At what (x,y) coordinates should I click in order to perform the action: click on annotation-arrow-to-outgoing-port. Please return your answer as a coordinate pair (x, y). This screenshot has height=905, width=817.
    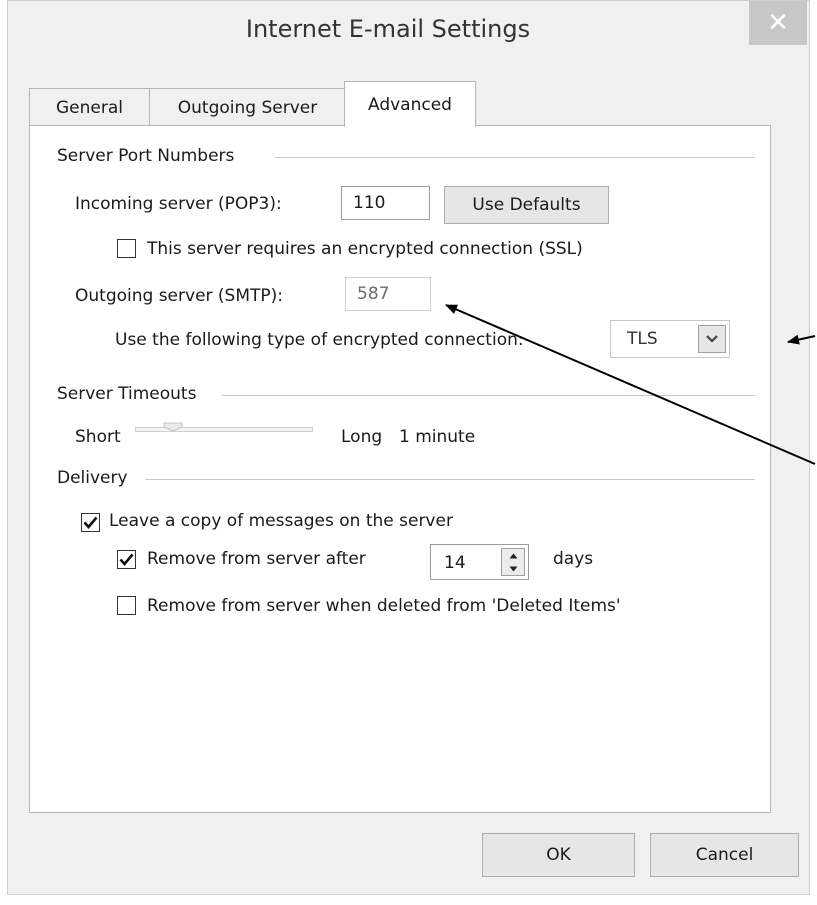
    Looking at the image, I should click on (630, 384).